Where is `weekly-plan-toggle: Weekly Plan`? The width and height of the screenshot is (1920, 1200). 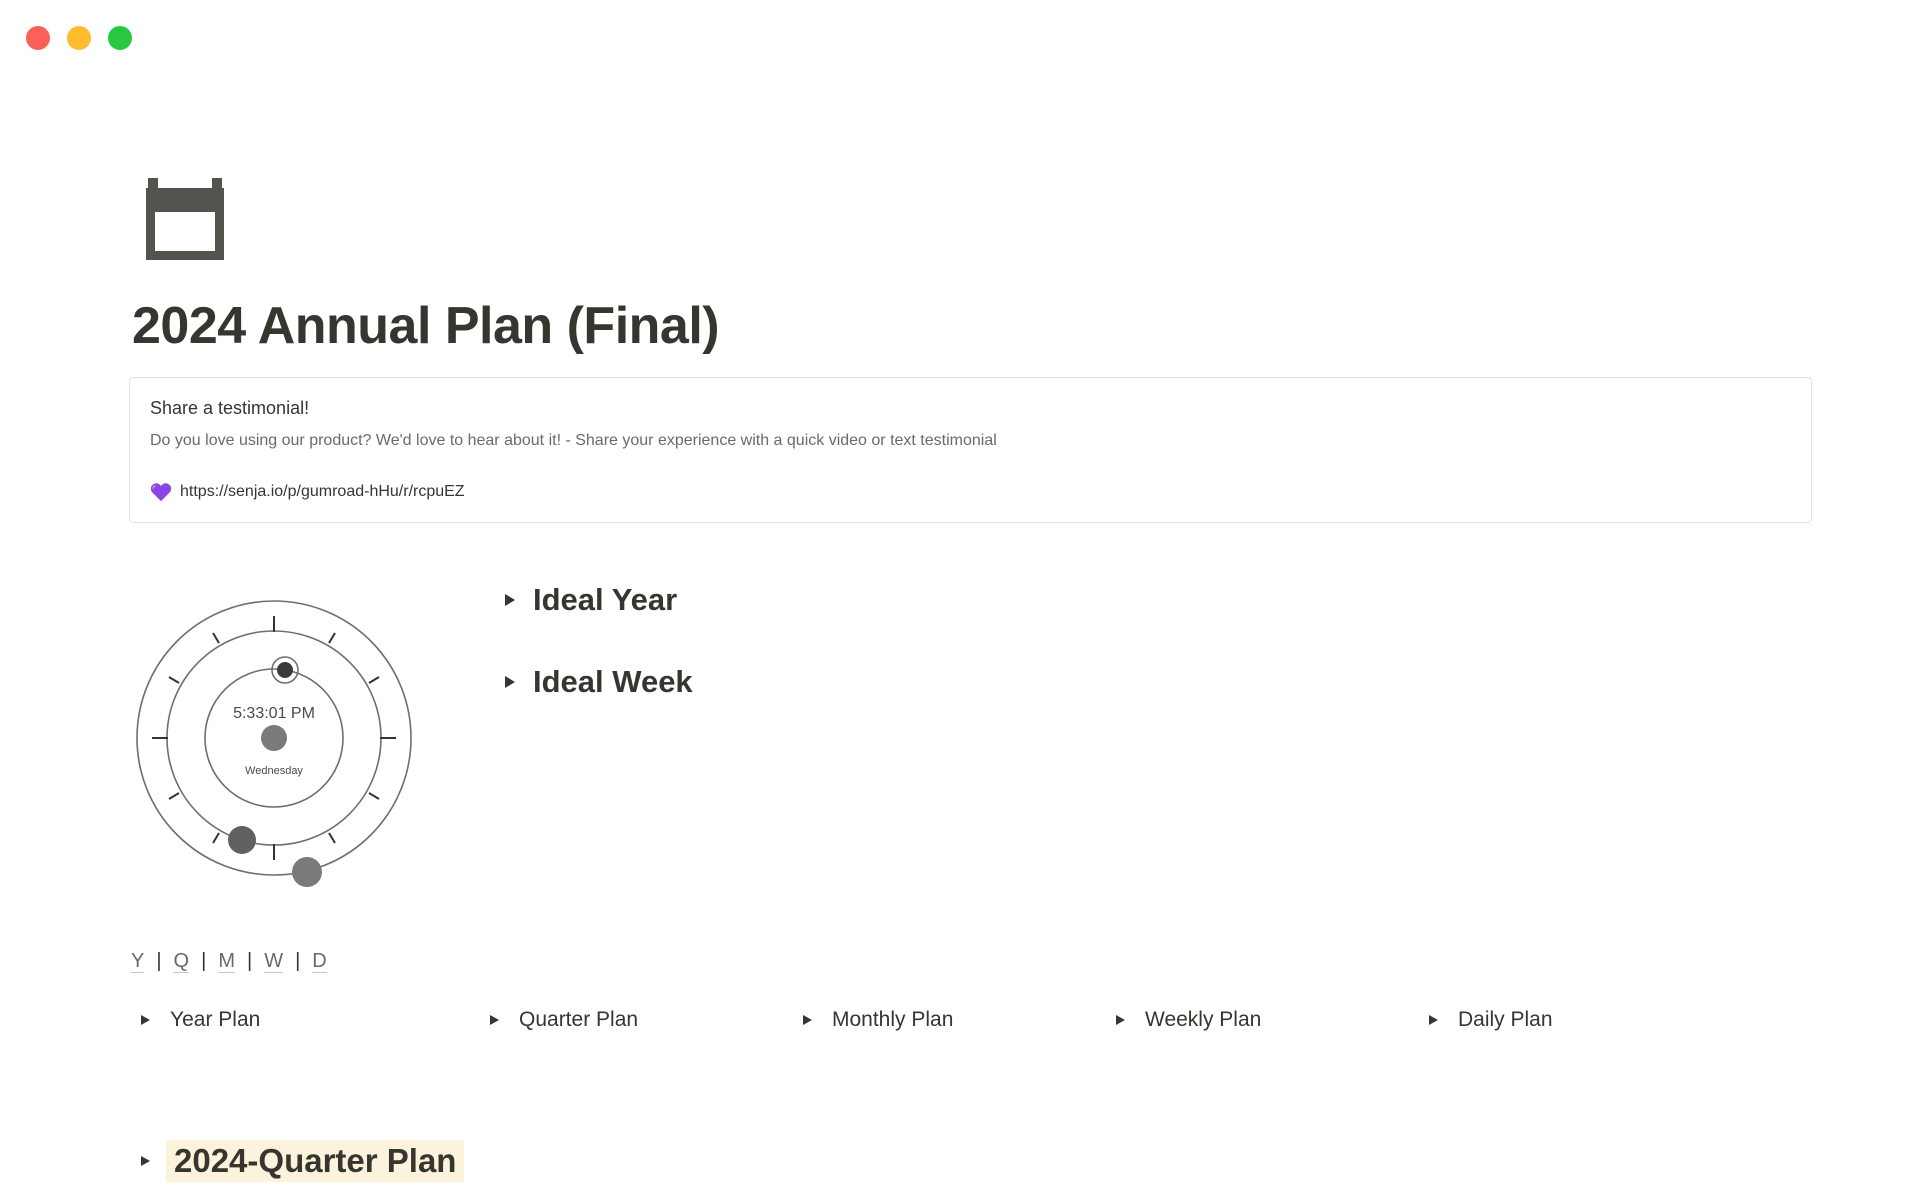 weekly-plan-toggle: Weekly Plan is located at coordinates (1188, 1020).